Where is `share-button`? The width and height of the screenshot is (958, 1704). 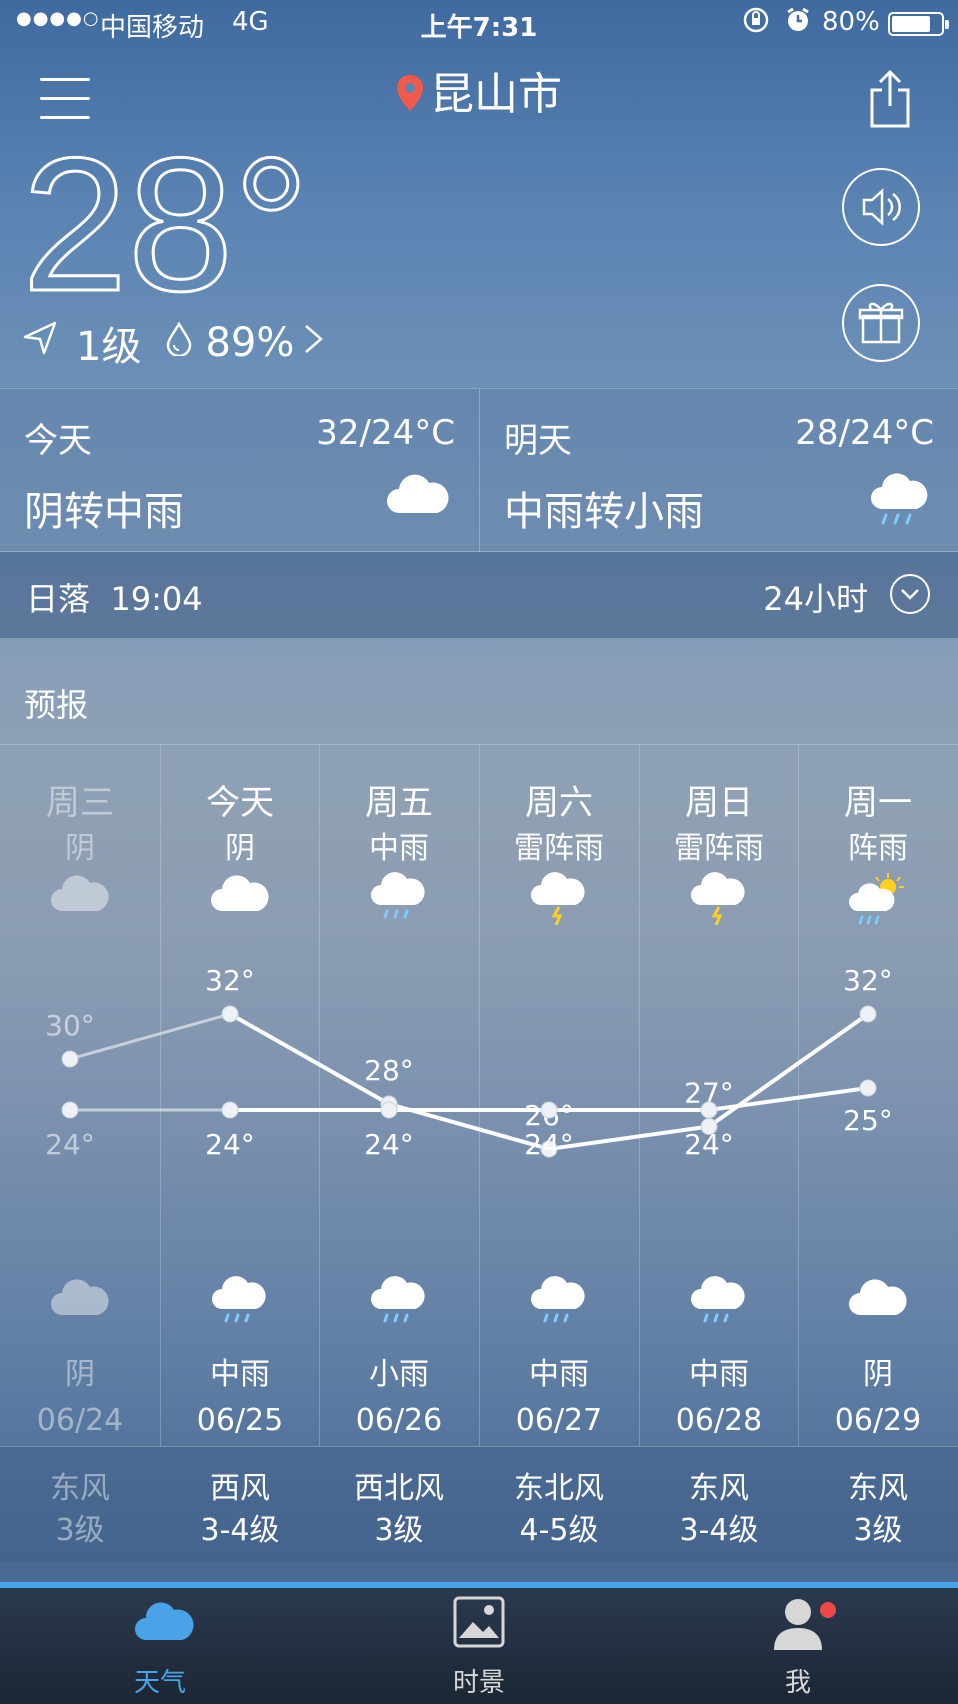 share-button is located at coordinates (890, 98).